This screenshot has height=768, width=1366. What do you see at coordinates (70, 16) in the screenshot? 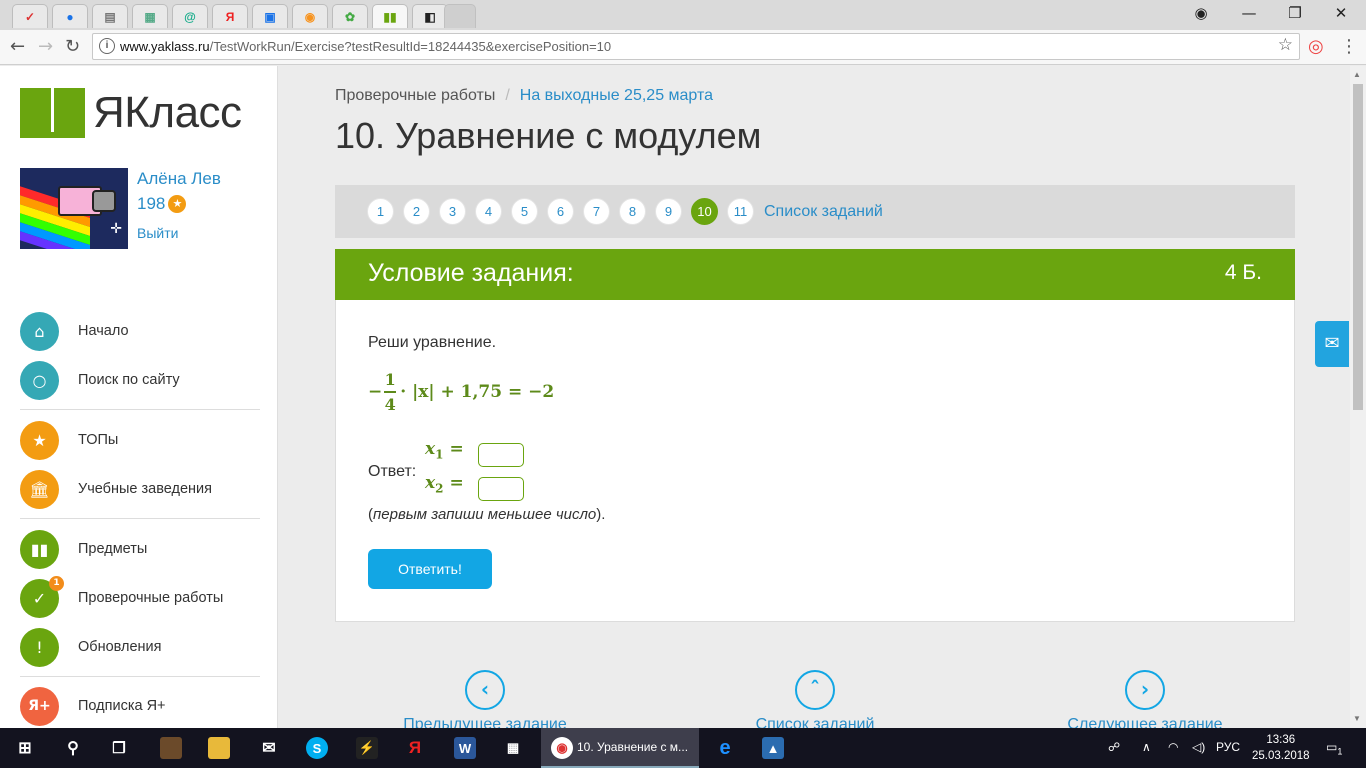
I see `tab-favicon-maps: ●` at bounding box center [70, 16].